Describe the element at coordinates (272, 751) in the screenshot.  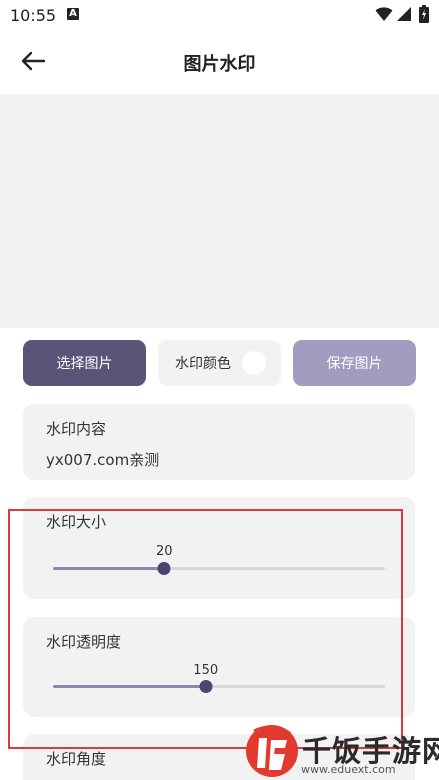
I see `site-logo-icon` at that location.